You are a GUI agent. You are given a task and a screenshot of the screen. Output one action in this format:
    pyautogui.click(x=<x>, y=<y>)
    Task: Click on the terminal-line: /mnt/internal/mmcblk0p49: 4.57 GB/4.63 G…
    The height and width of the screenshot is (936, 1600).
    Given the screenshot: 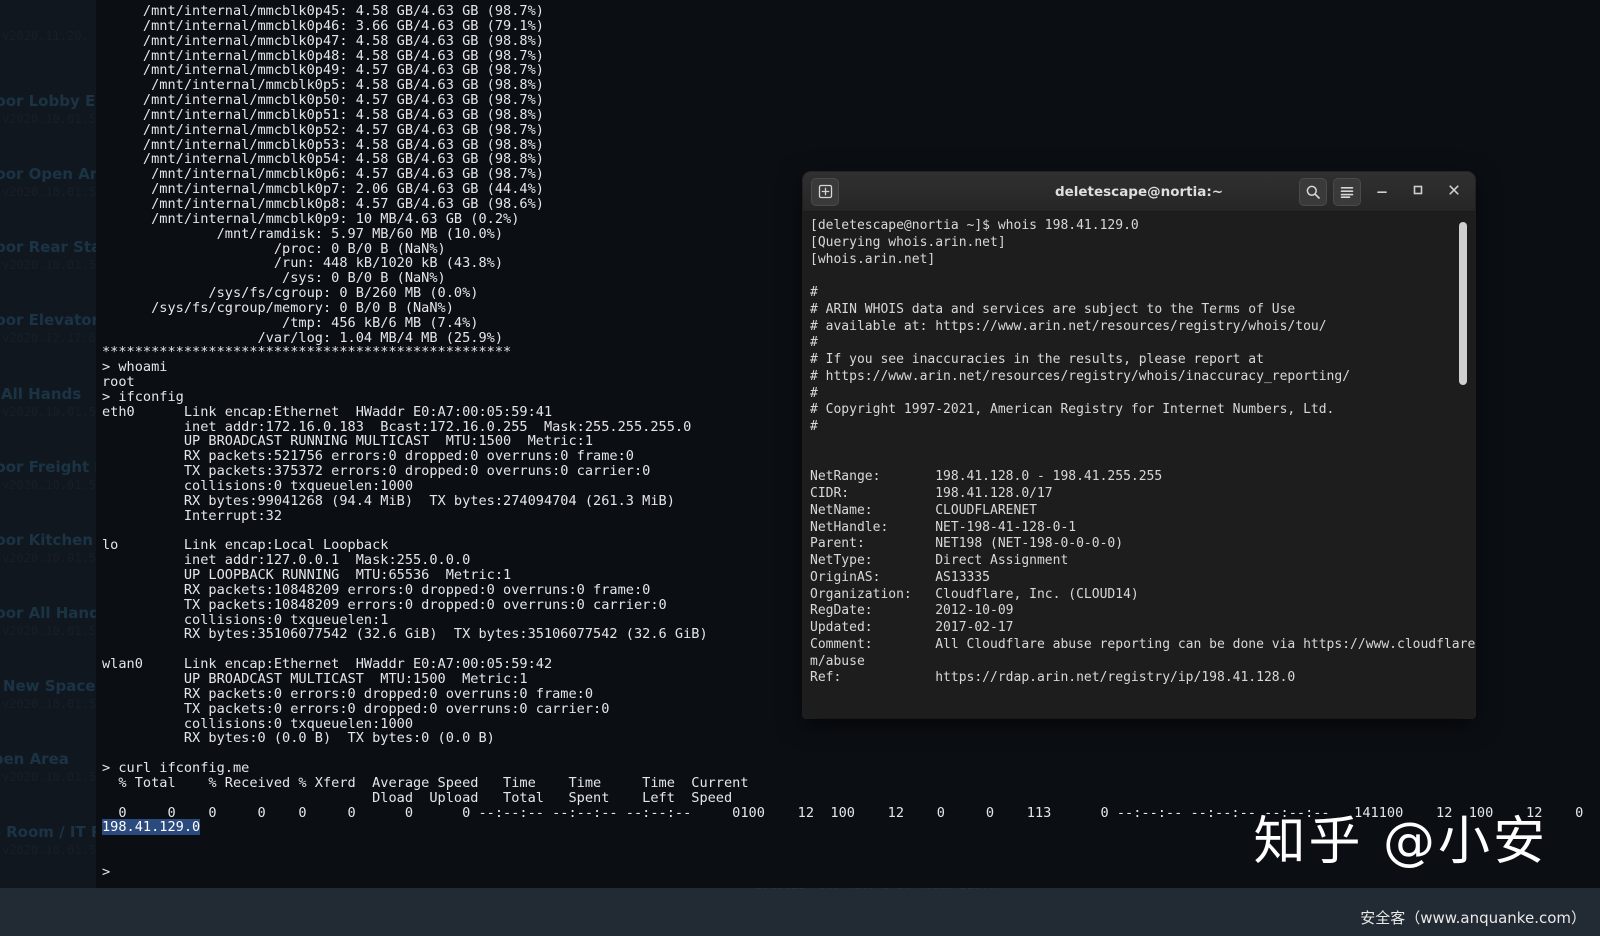 What is the action you would take?
    pyautogui.click(x=323, y=70)
    